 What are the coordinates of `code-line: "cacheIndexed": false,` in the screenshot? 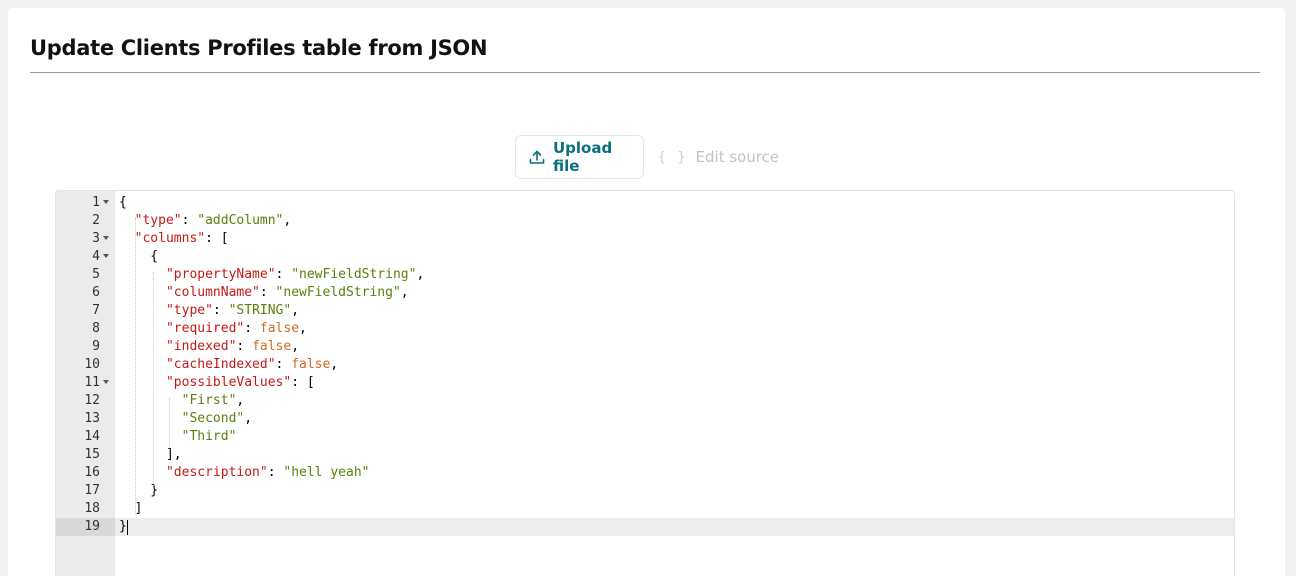 It's located at (228, 365).